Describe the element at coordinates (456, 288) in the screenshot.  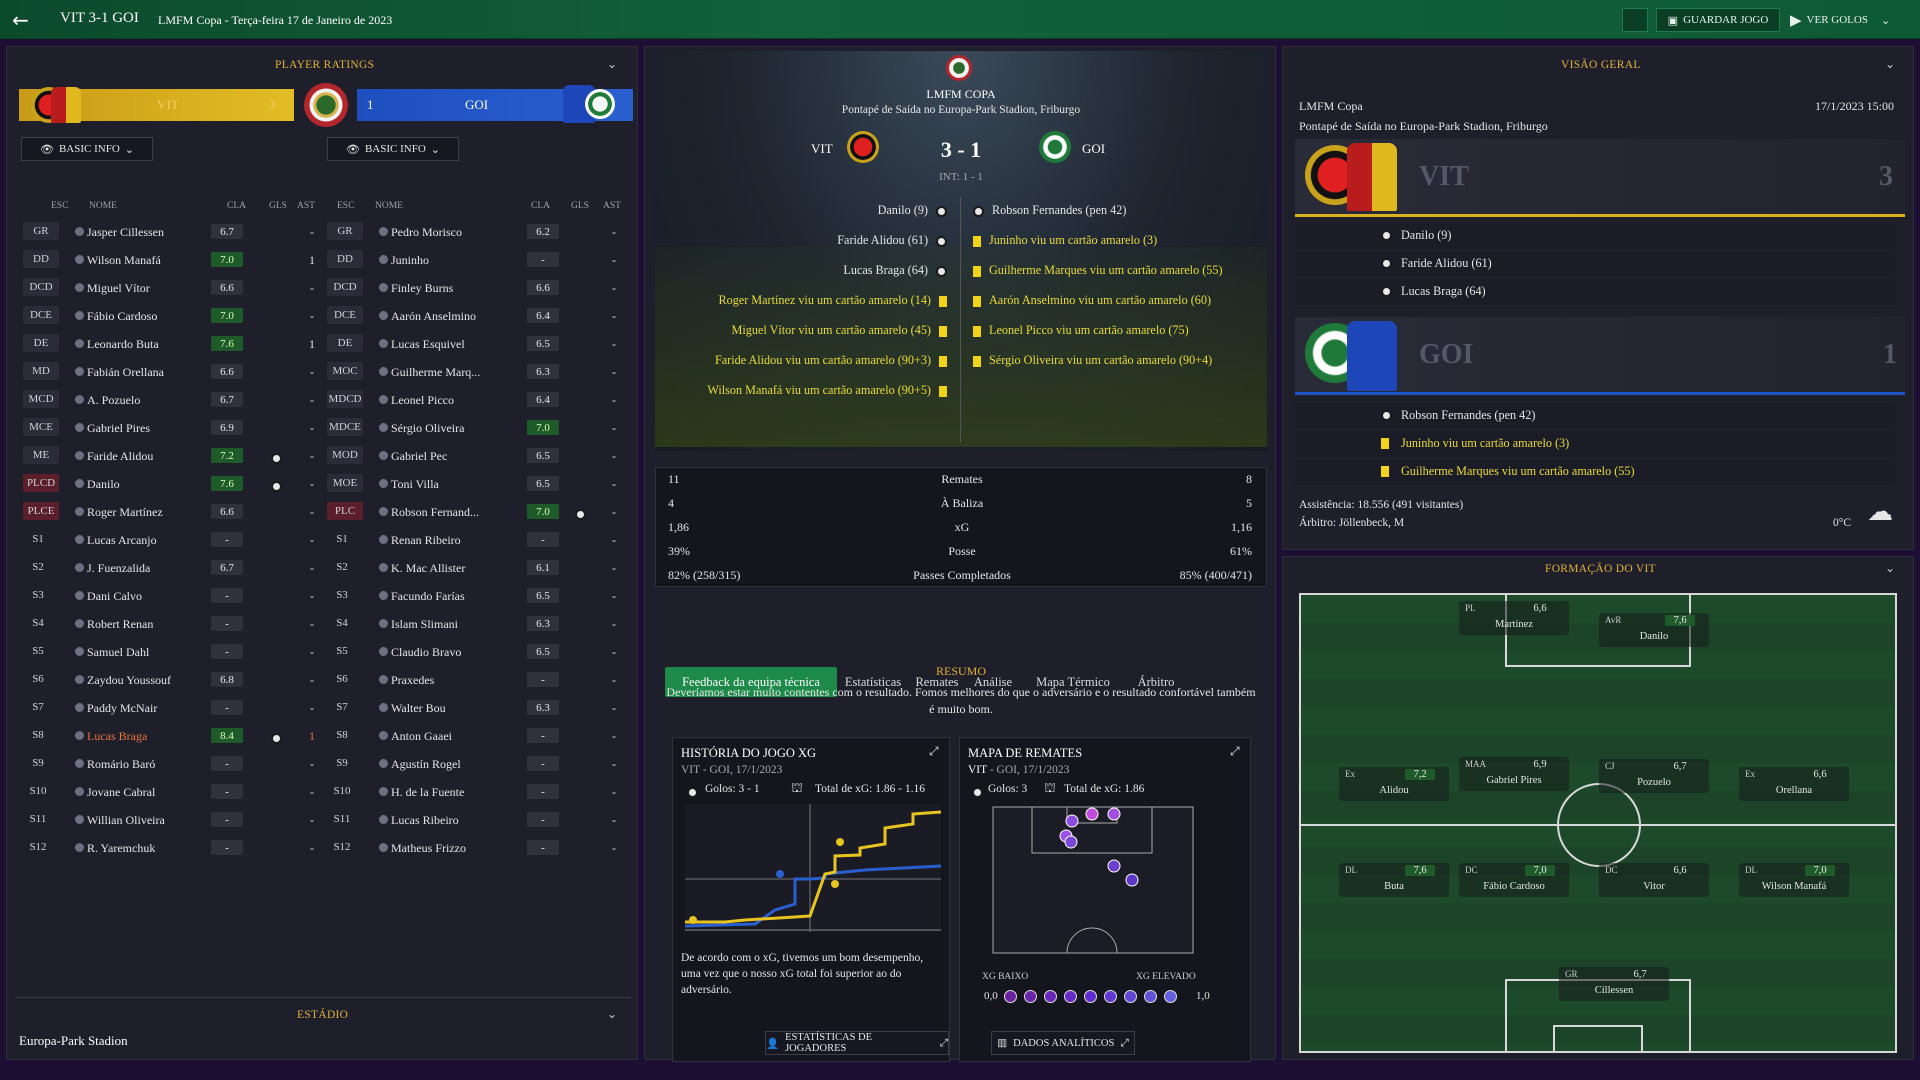
I see `player-name: Finley Burns` at that location.